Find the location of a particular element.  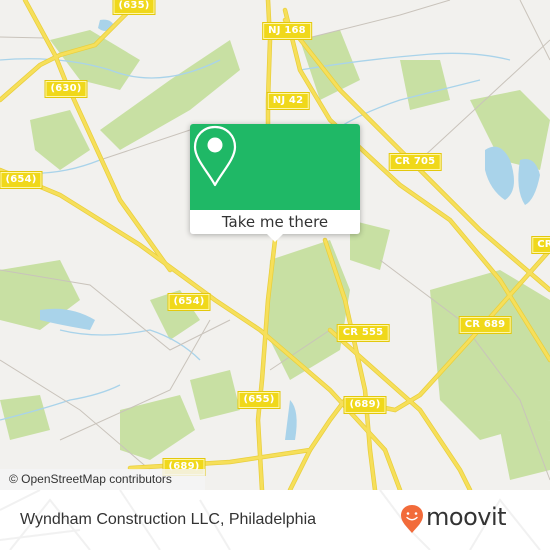

map-attribution: © OpenStreetMap contributors is located at coordinates (102, 479).